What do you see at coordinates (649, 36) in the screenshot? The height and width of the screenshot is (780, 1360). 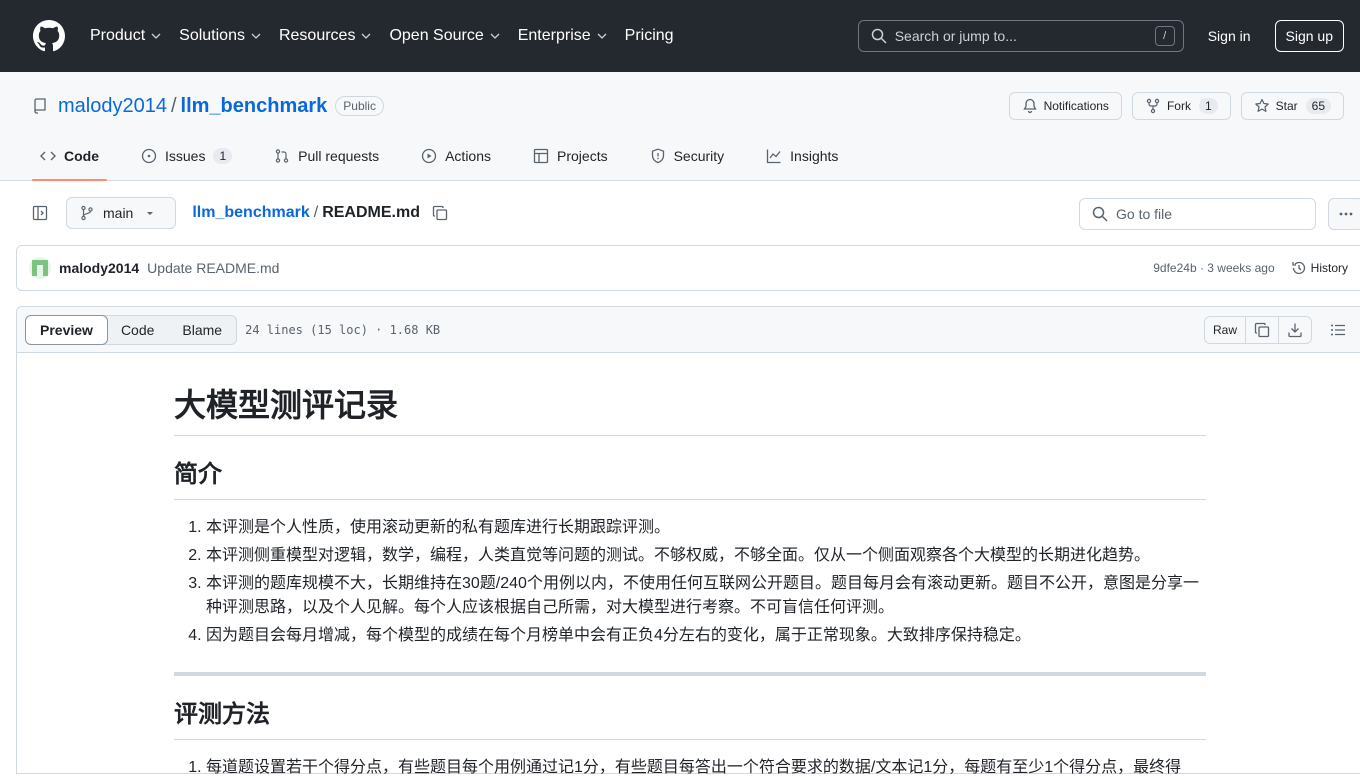 I see `nav-pricing: Pricing` at bounding box center [649, 36].